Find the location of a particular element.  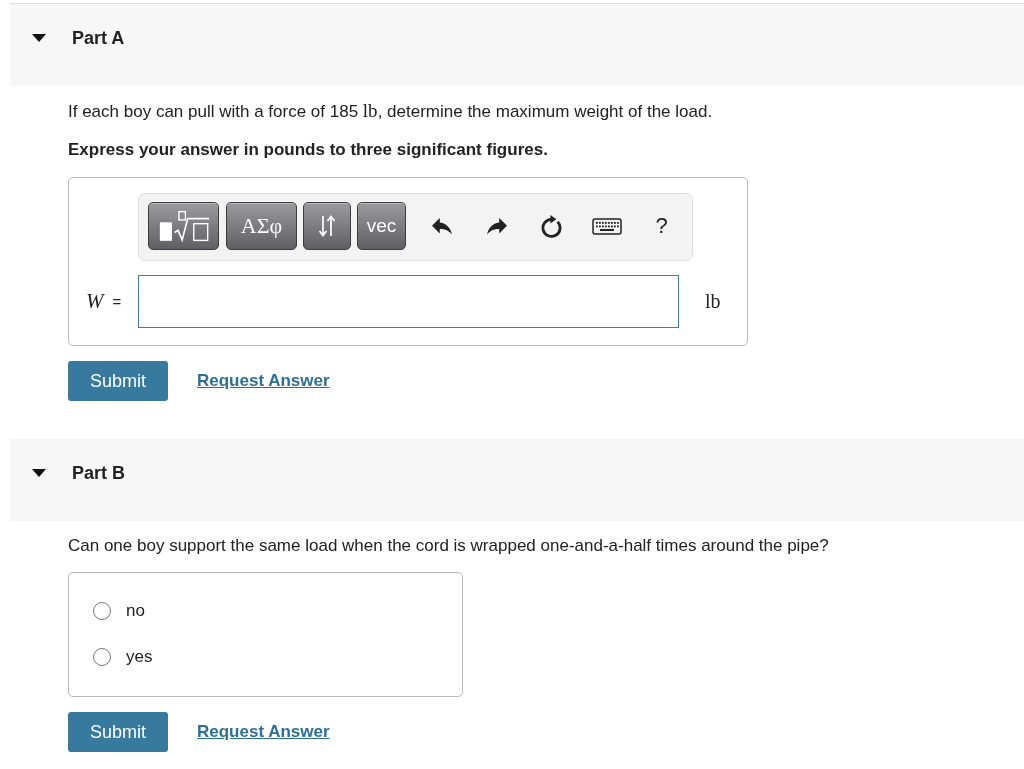

help-button: ? is located at coordinates (661, 226).